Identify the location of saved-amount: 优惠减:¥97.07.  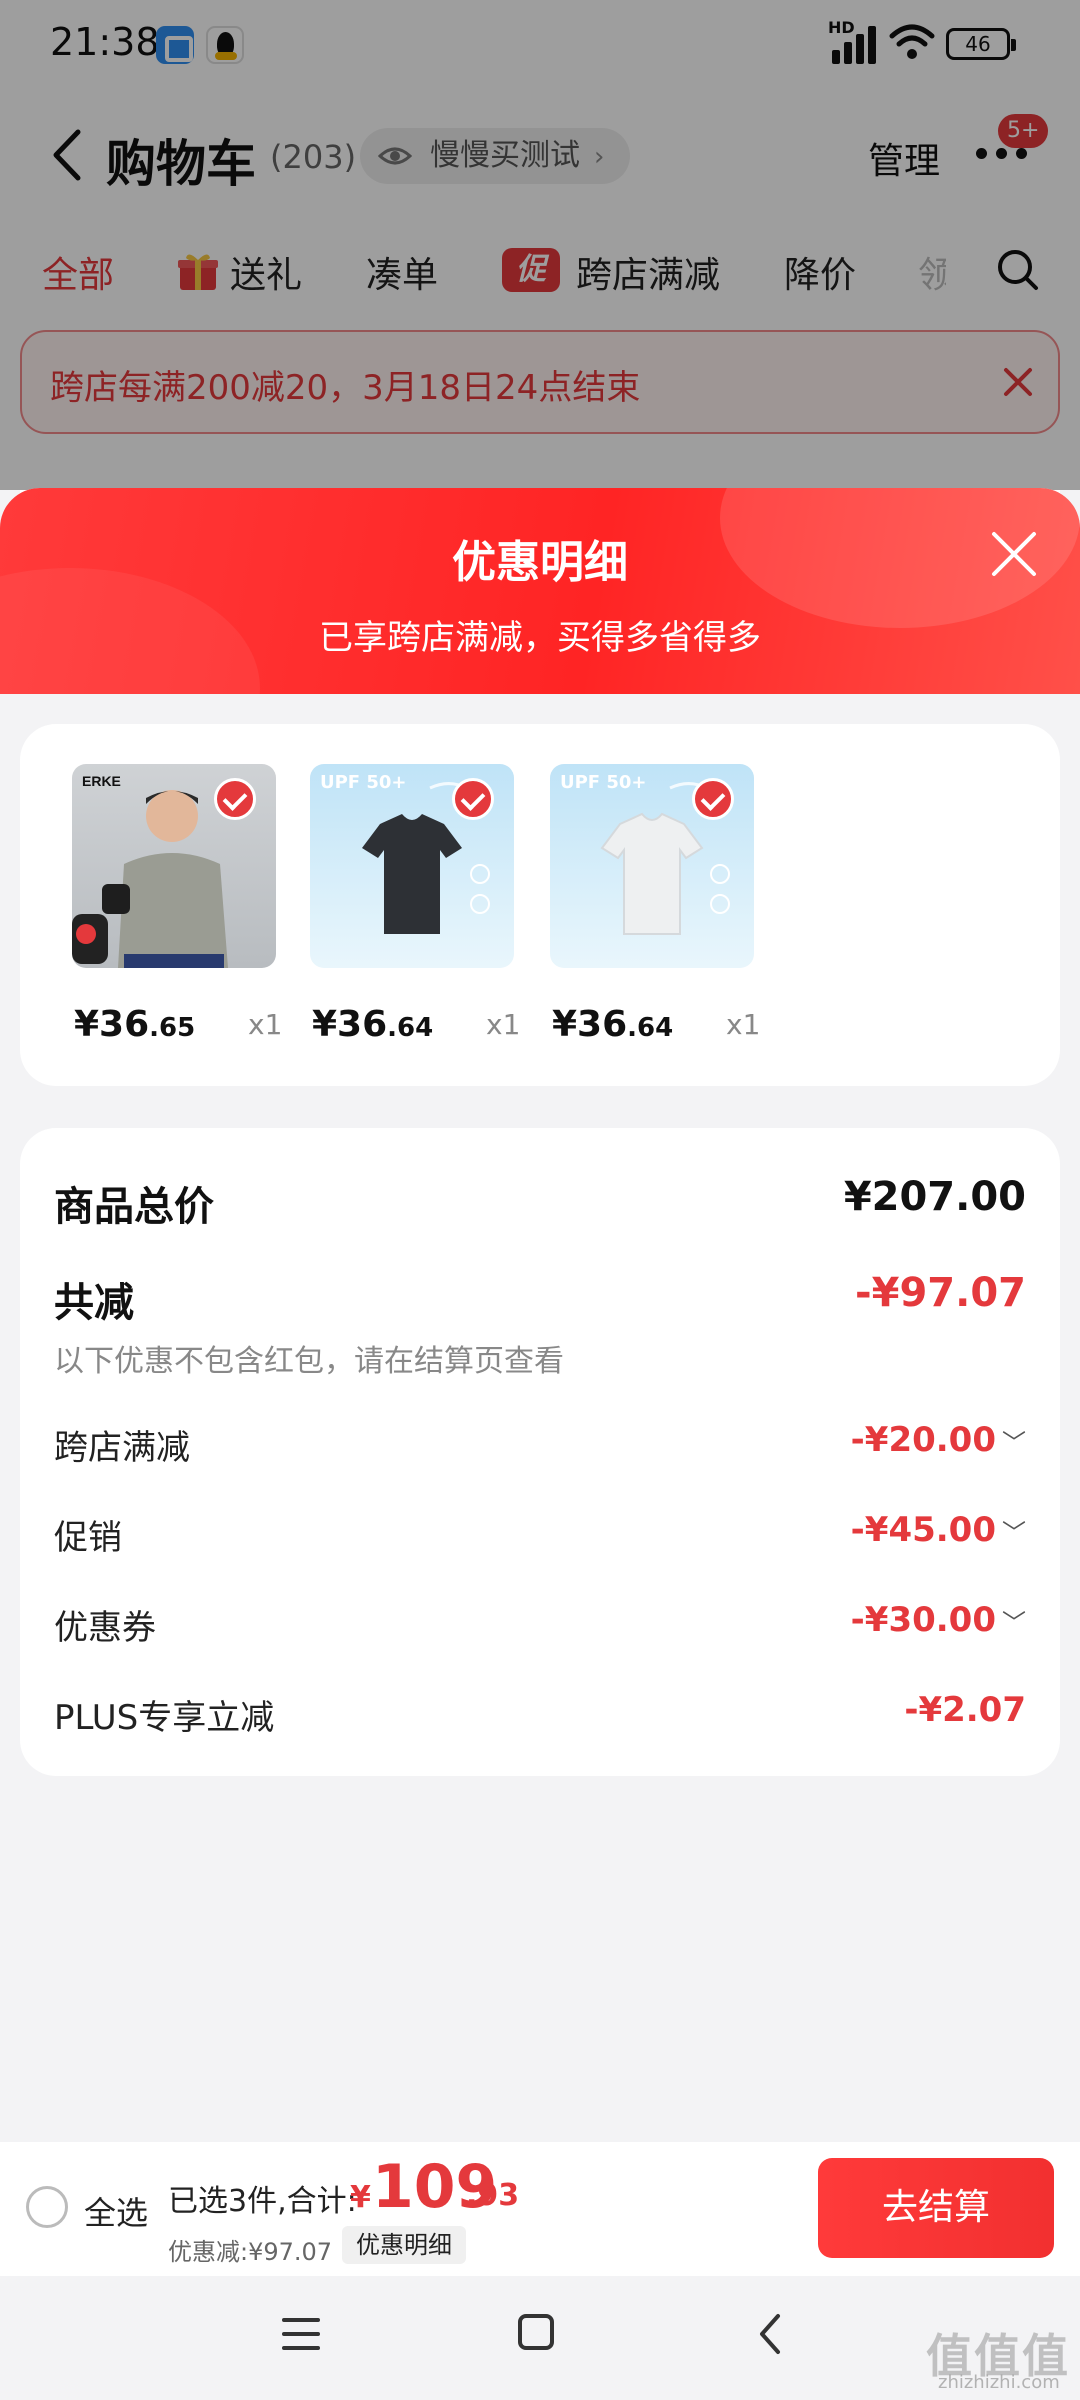
(250, 2252).